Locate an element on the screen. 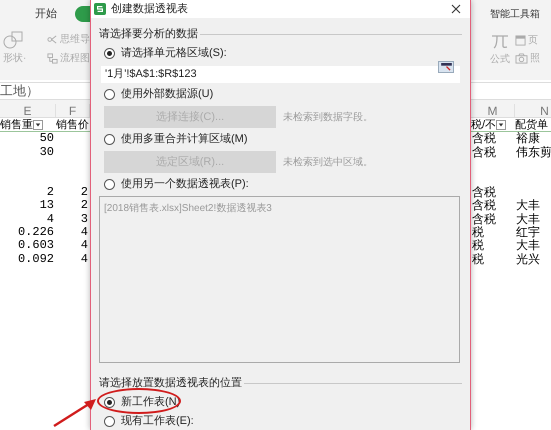  close-button is located at coordinates (456, 9).